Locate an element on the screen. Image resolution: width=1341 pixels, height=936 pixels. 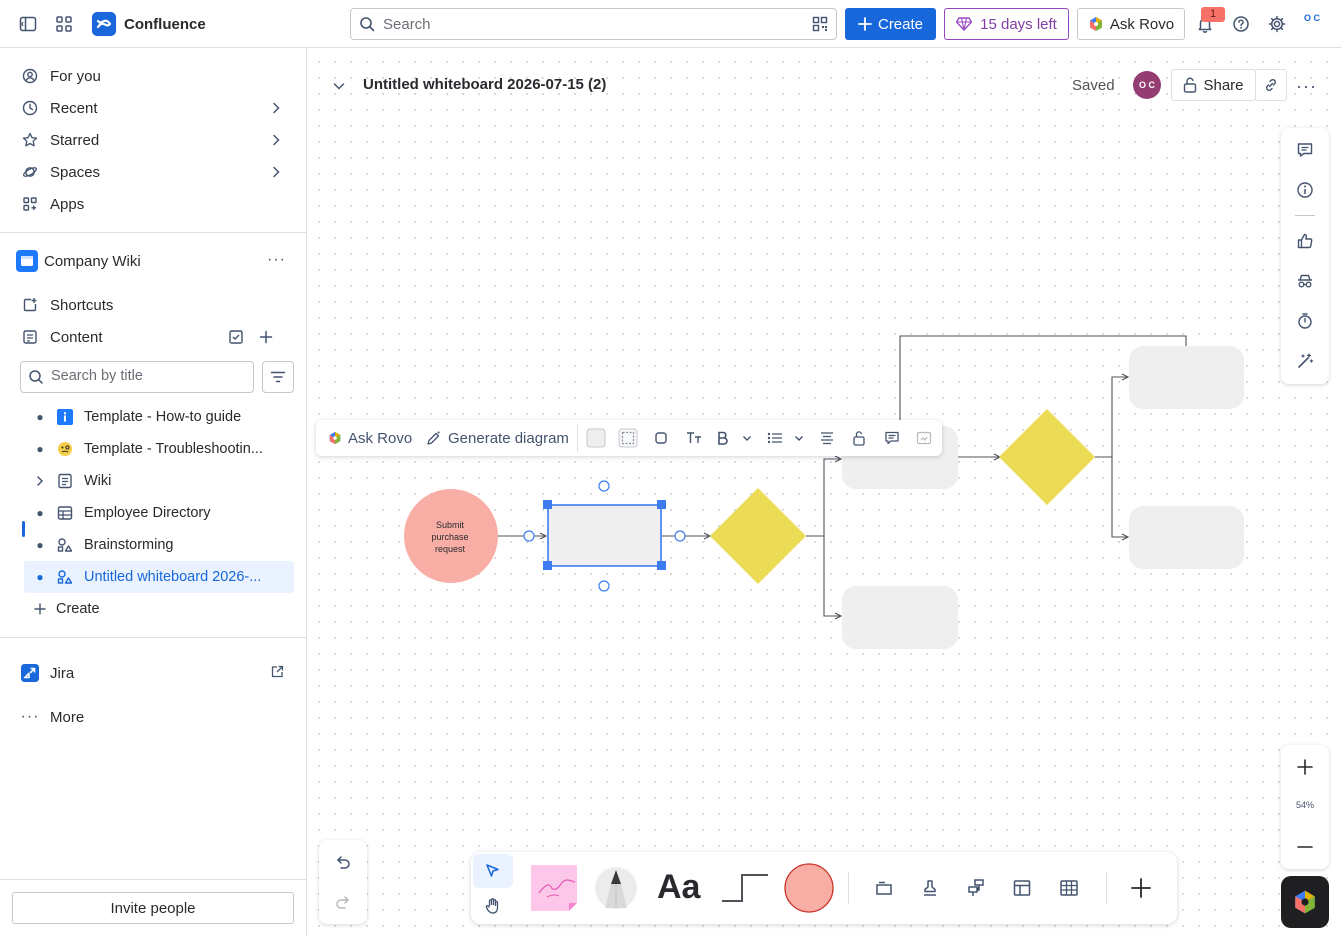
undo-icon is located at coordinates (343, 862).